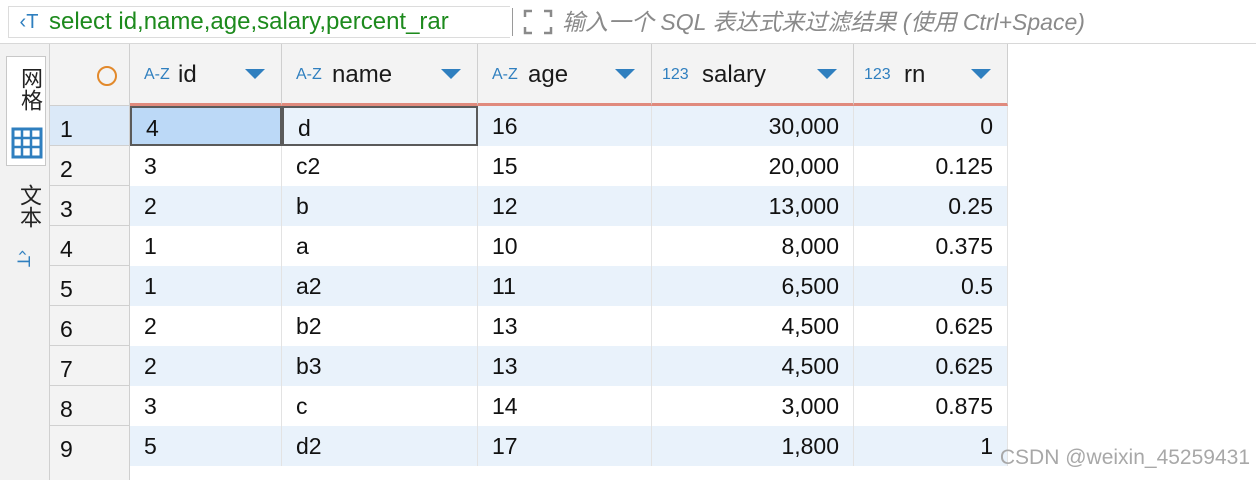 The image size is (1256, 480). Describe the element at coordinates (753, 126) in the screenshot. I see `cell-salary: 30,000` at that location.